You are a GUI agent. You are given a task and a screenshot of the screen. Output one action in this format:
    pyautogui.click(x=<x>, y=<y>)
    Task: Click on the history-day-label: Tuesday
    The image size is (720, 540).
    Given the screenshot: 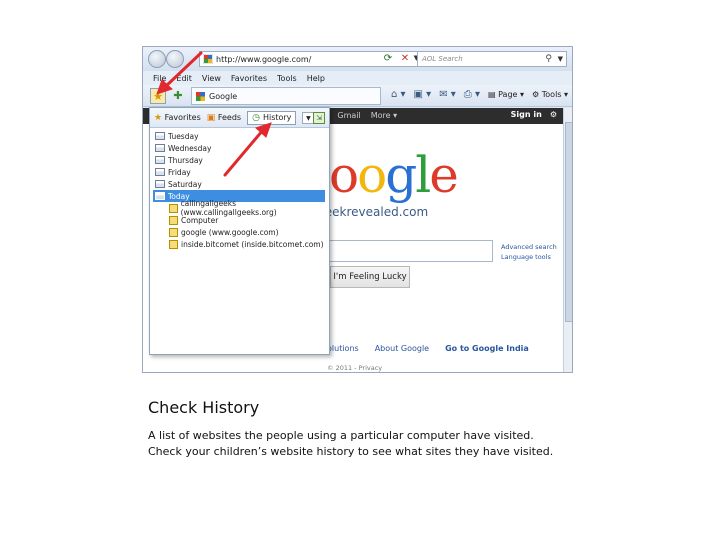 What is the action you would take?
    pyautogui.click(x=183, y=136)
    